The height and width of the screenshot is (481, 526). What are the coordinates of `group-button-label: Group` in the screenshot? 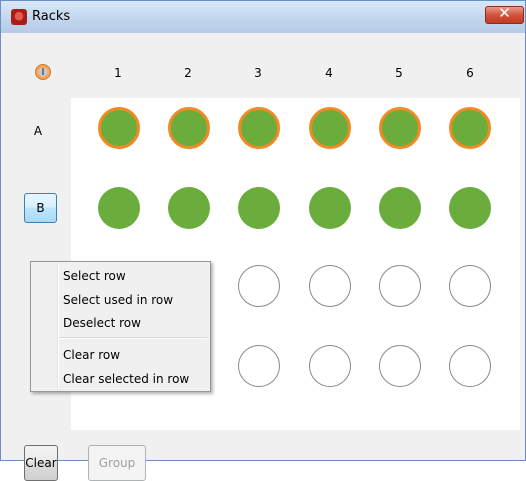 It's located at (117, 463).